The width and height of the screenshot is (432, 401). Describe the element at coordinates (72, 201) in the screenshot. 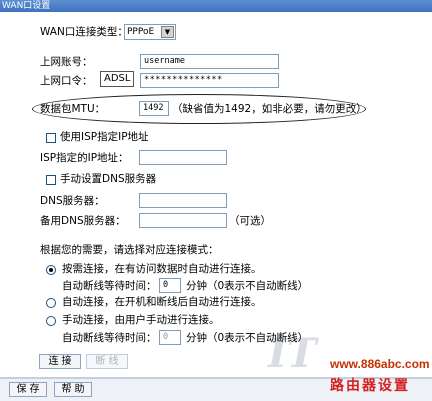

I see `dns-primary-label: DNS服务器：` at that location.